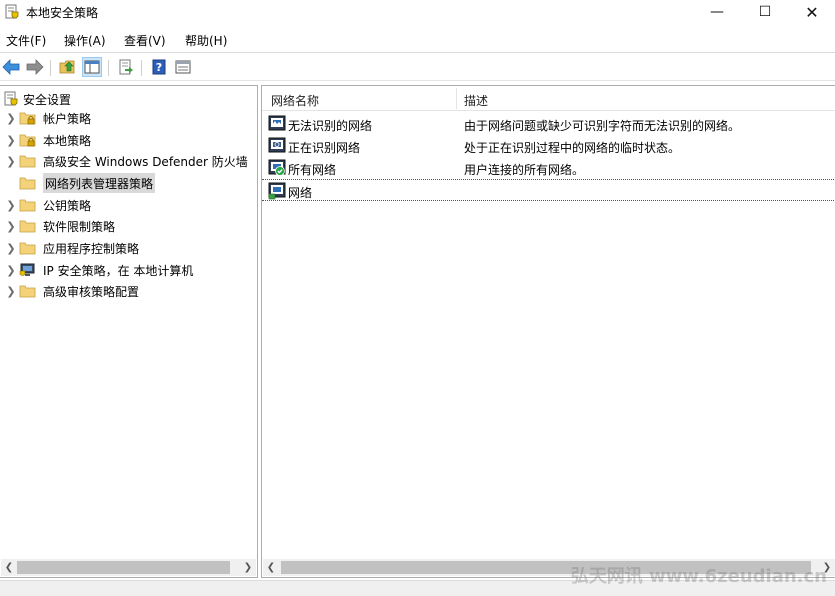  I want to click on window-title: 本地安全策略, so click(62, 13).